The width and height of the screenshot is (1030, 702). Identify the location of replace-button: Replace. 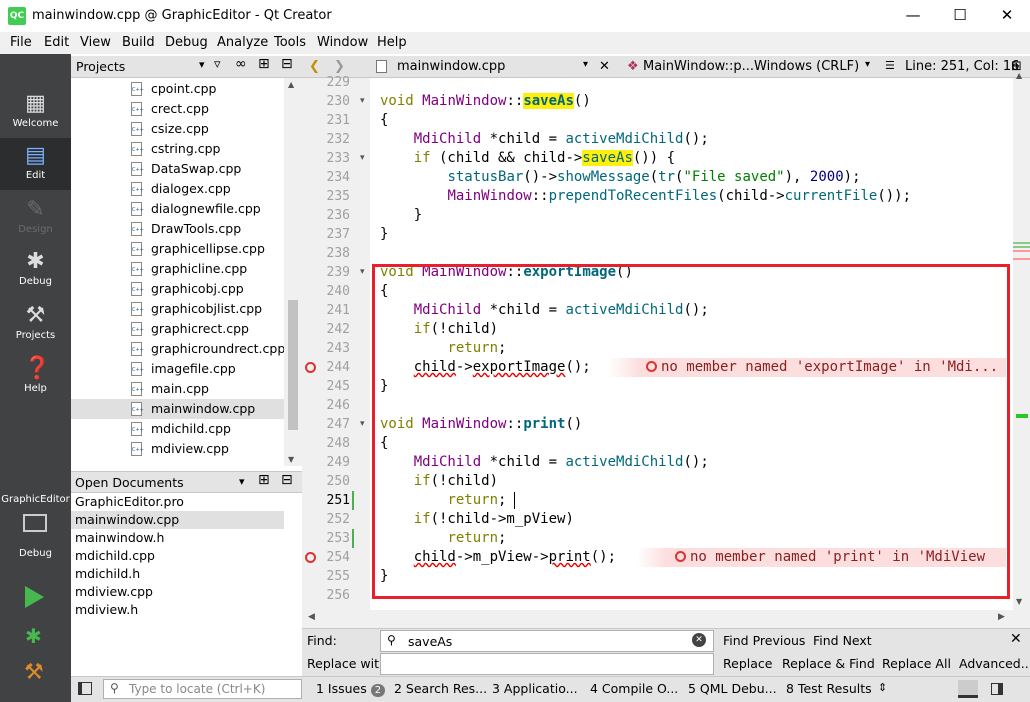
(747, 663).